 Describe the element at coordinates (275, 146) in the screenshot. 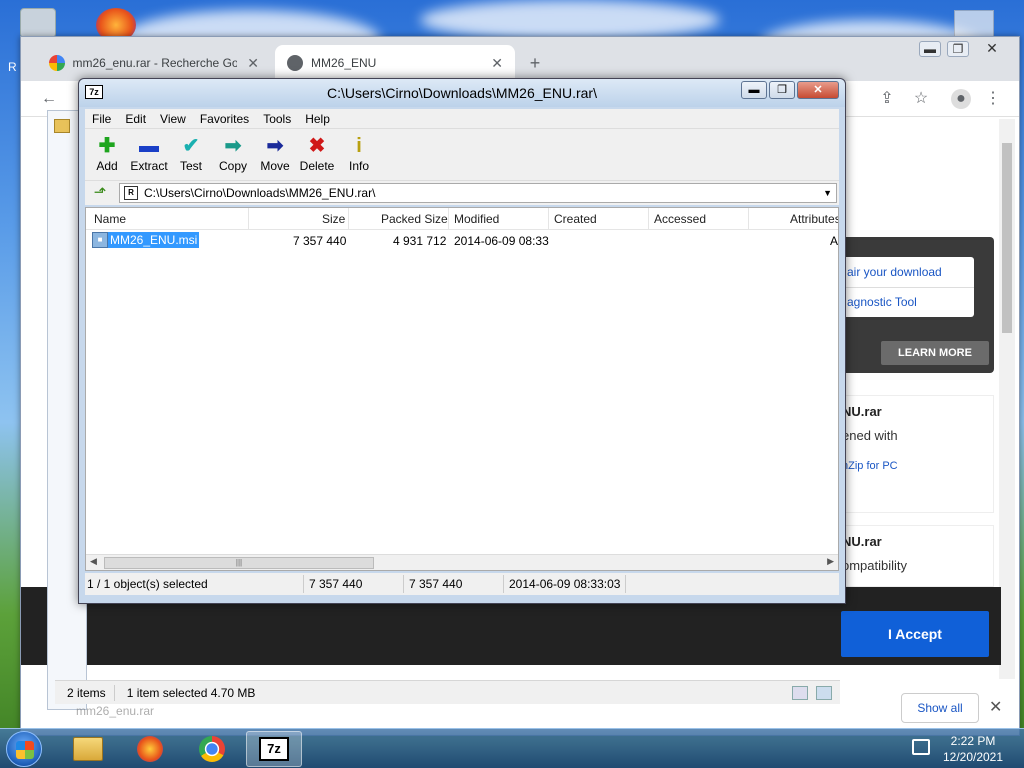

I see `move-icon: ➡` at that location.